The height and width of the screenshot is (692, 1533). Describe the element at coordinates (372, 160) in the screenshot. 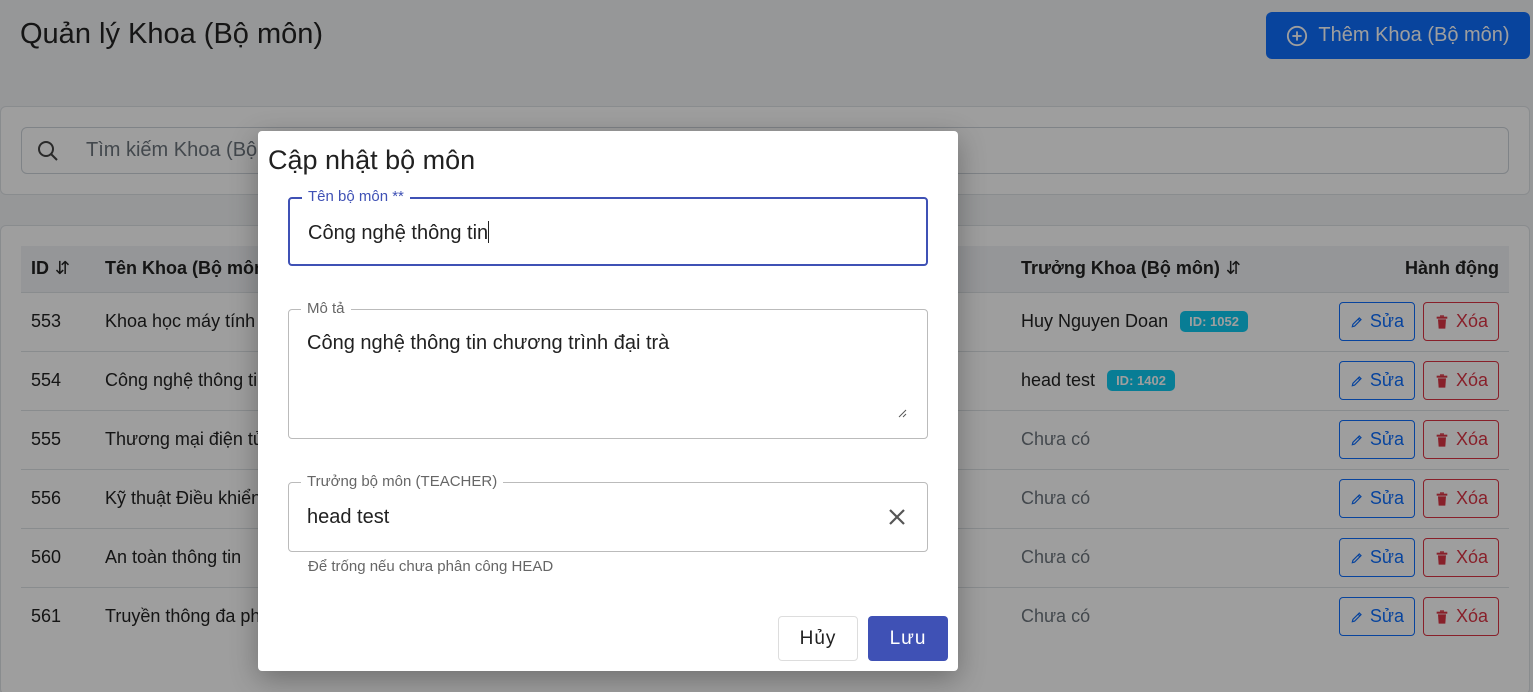

I see `dialog-title: Cập nhật bộ môn` at that location.